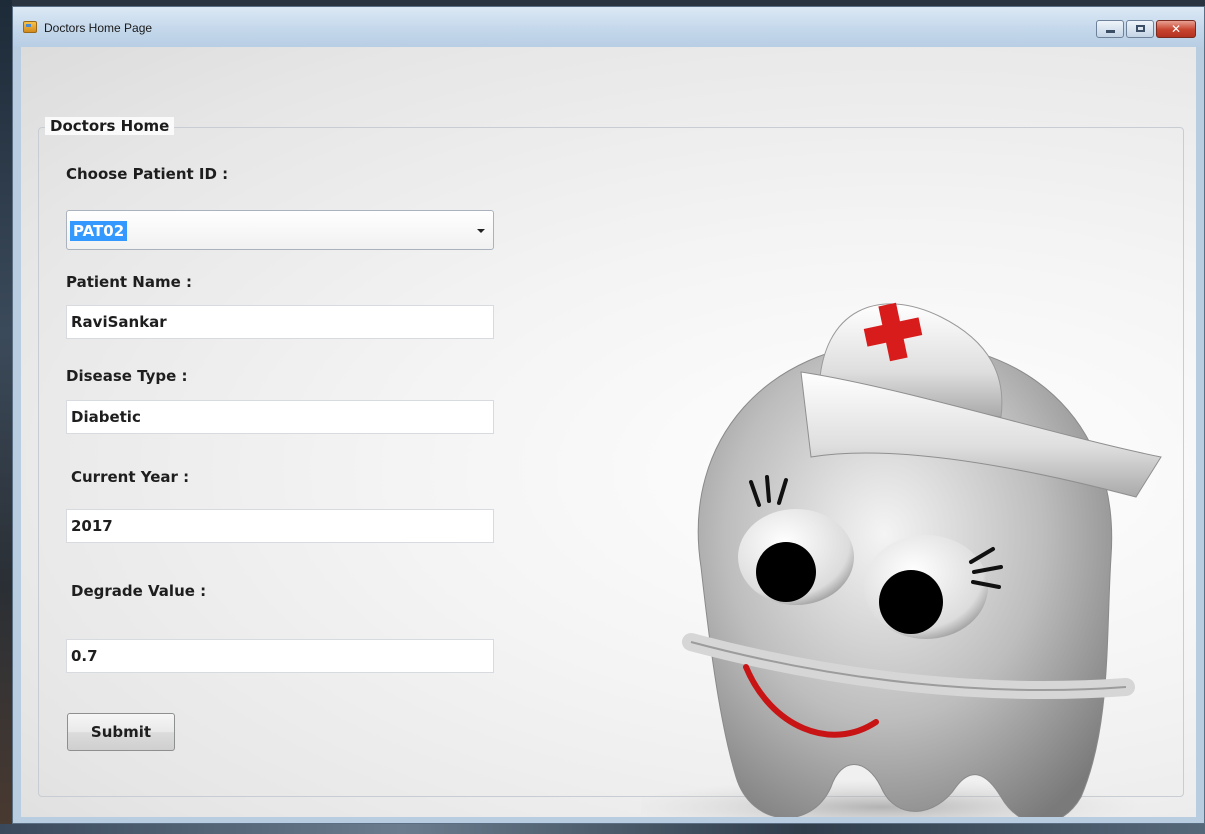 The width and height of the screenshot is (1205, 834). Describe the element at coordinates (130, 477) in the screenshot. I see `current-year-label: Current Year :` at that location.